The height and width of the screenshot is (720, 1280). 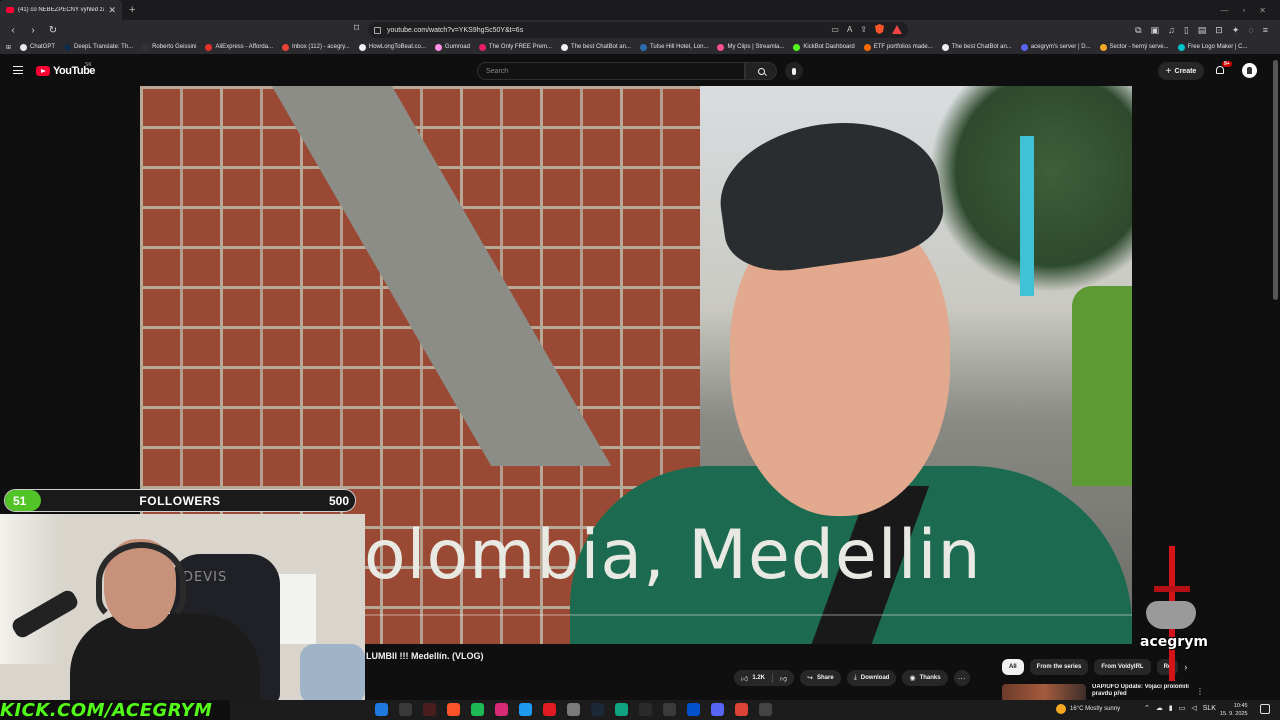 What do you see at coordinates (1265, 709) in the screenshot?
I see `notification-center-icon` at bounding box center [1265, 709].